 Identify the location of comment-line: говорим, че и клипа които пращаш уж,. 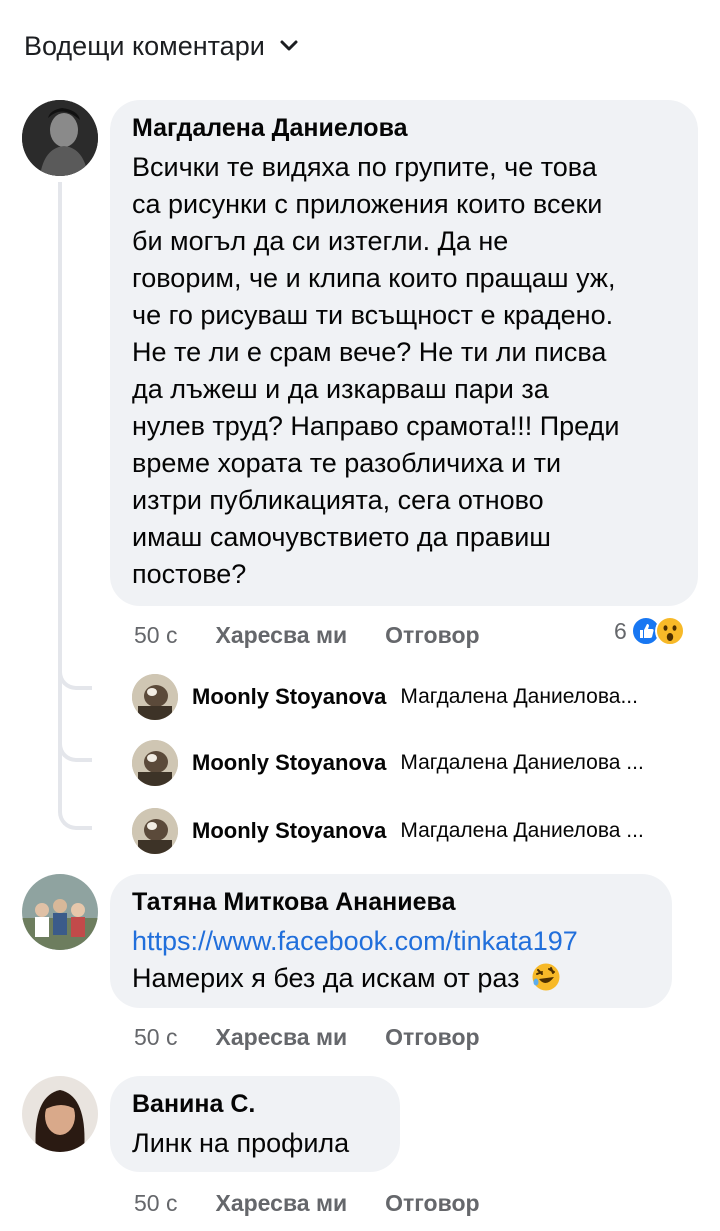
(374, 278).